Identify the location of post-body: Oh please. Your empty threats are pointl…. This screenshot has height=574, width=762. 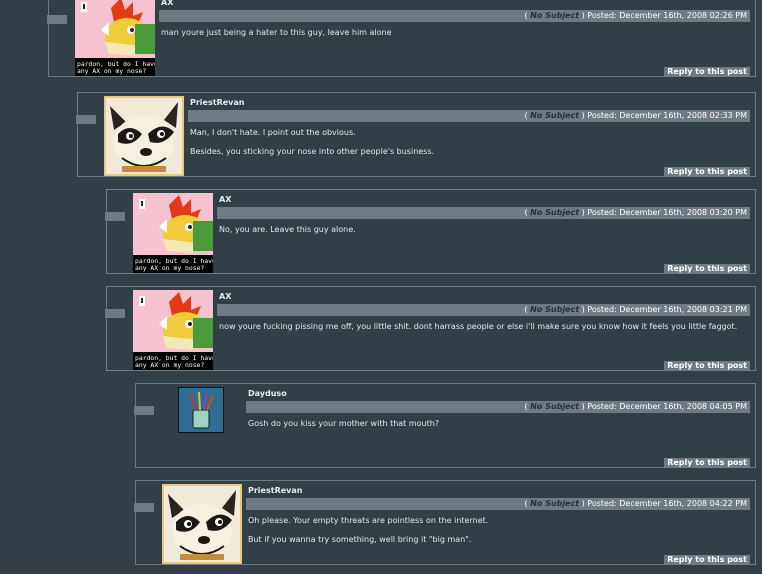
(368, 530).